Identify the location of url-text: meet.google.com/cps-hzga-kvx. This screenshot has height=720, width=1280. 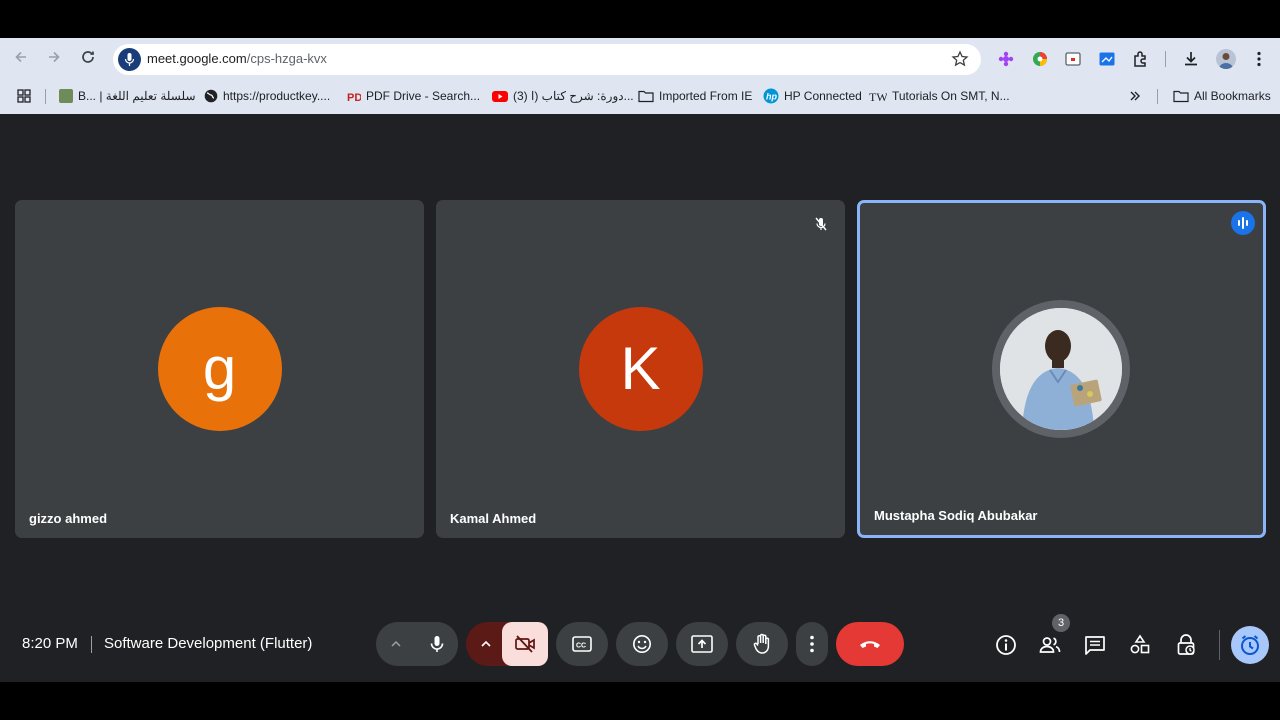
(237, 58).